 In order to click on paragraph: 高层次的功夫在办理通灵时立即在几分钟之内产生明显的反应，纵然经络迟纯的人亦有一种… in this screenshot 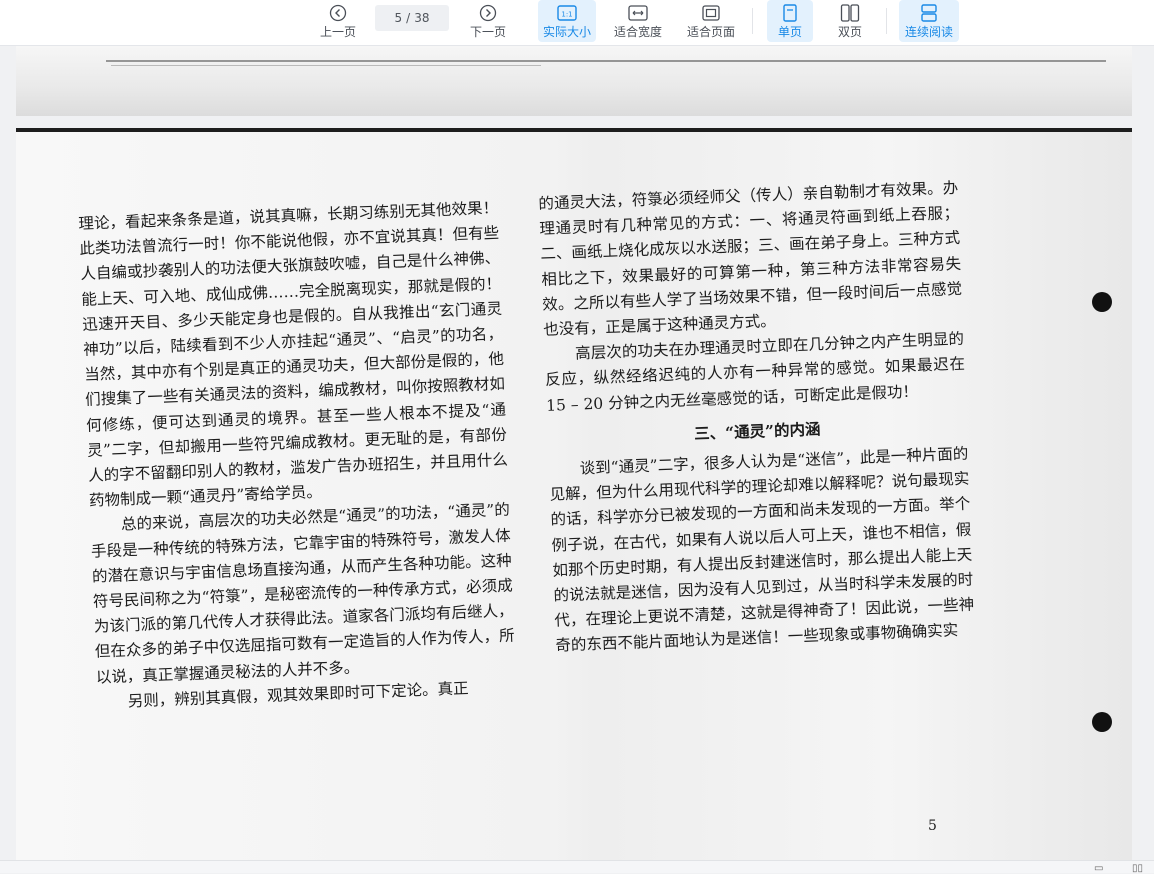, I will do `click(755, 372)`.